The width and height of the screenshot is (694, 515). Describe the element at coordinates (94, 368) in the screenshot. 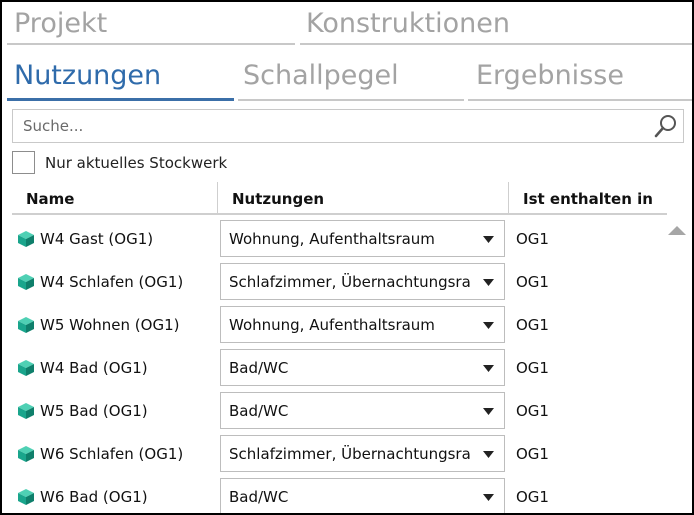

I see `room-name: W4 Bad (OG1)` at that location.